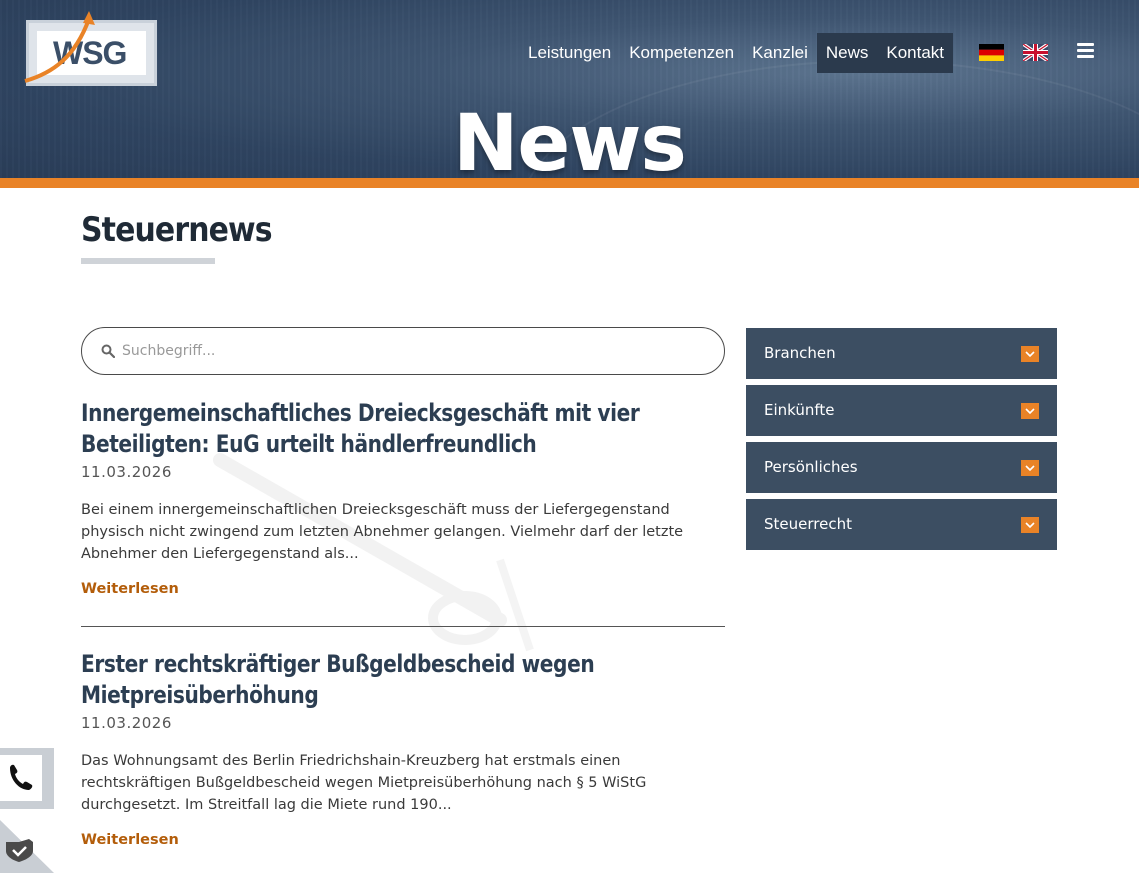 The height and width of the screenshot is (873, 1139). I want to click on menu-icon, so click(1085, 51).